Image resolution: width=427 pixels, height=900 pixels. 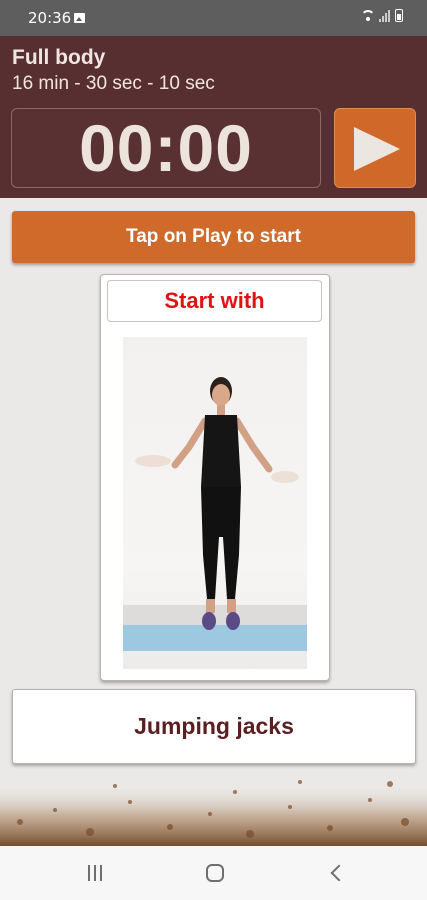 What do you see at coordinates (97, 873) in the screenshot?
I see `recent-apps-icon` at bounding box center [97, 873].